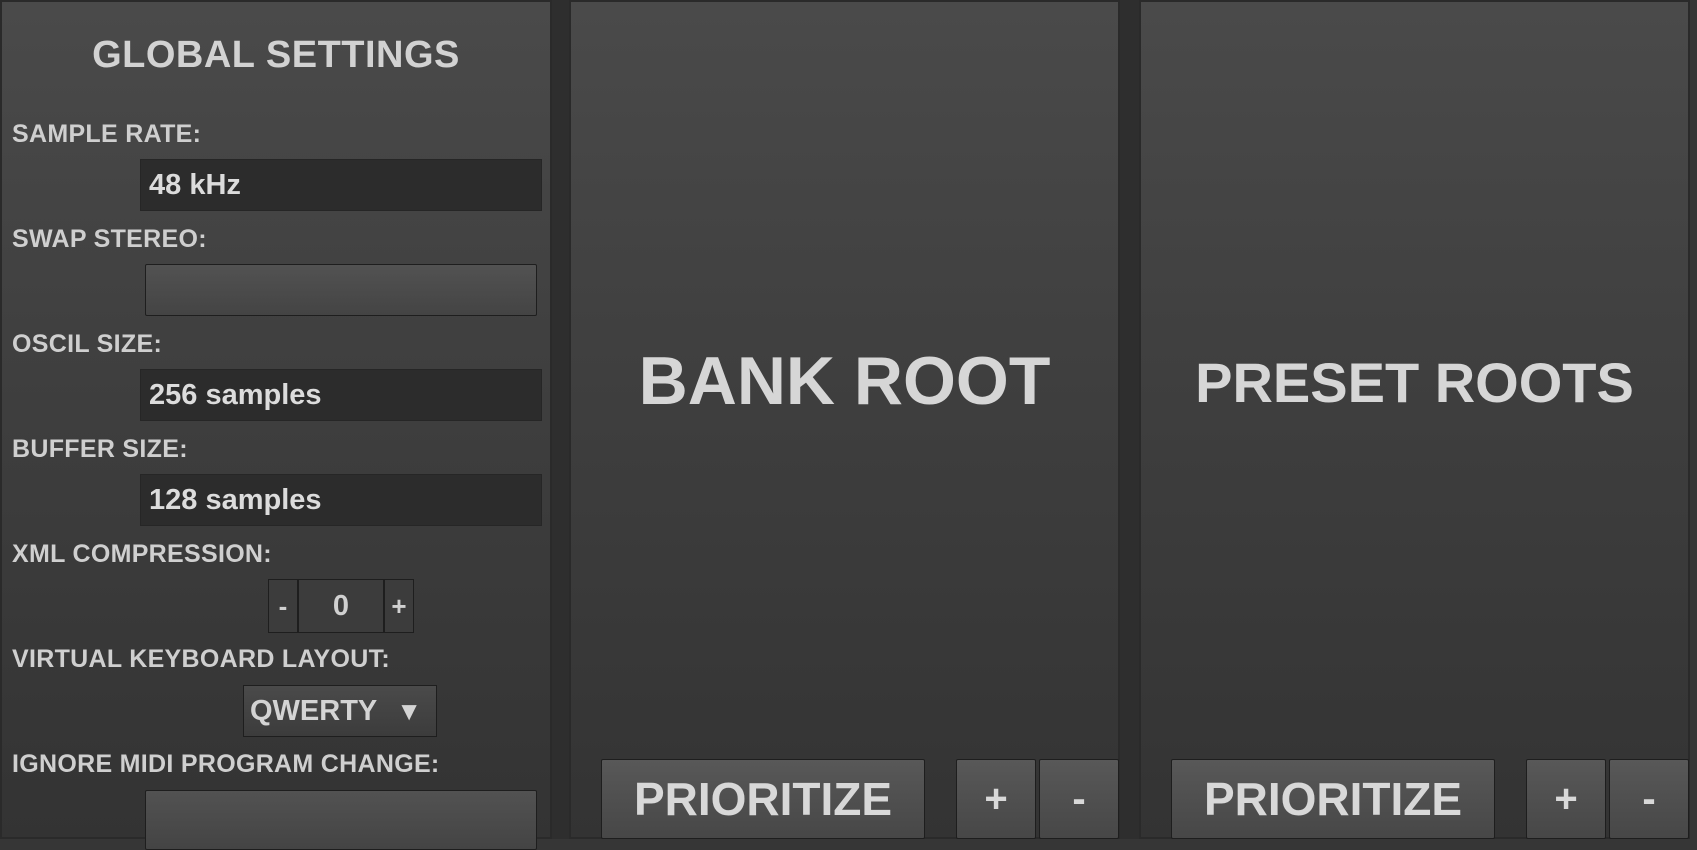 The width and height of the screenshot is (1697, 850). What do you see at coordinates (1079, 799) in the screenshot?
I see `bank-remove-button: -` at bounding box center [1079, 799].